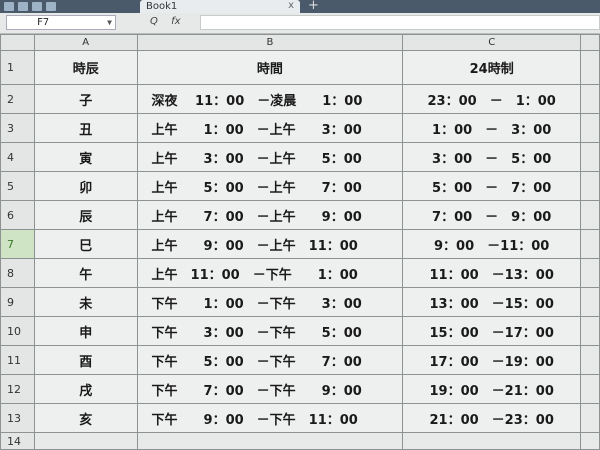 This screenshot has width=600, height=450. What do you see at coordinates (85, 331) in the screenshot?
I see `period-cell: 申` at bounding box center [85, 331].